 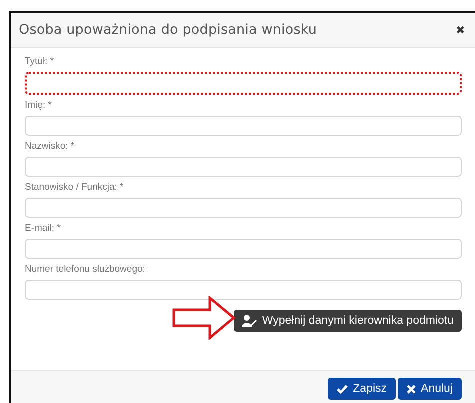 I want to click on user-edit-icon, so click(x=250, y=321).